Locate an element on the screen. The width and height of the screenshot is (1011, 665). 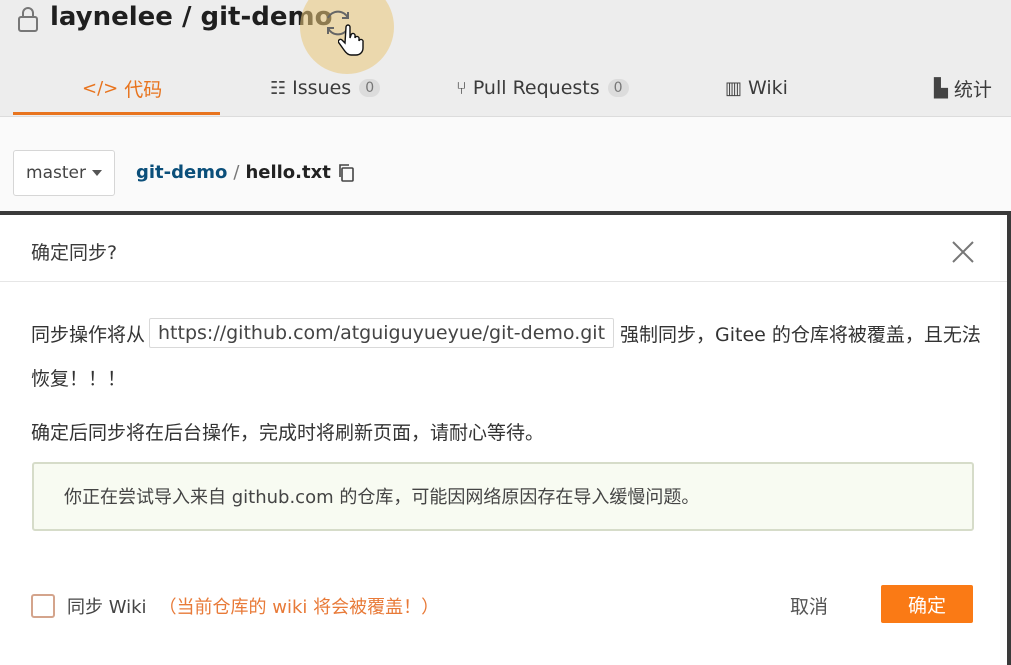
issues-count-badge: 0 is located at coordinates (370, 88).